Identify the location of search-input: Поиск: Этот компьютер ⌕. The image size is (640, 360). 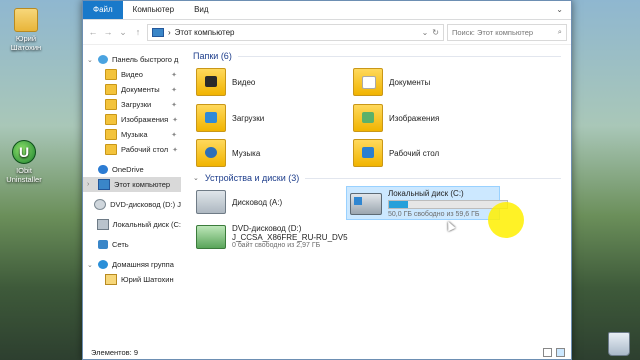
(507, 32).